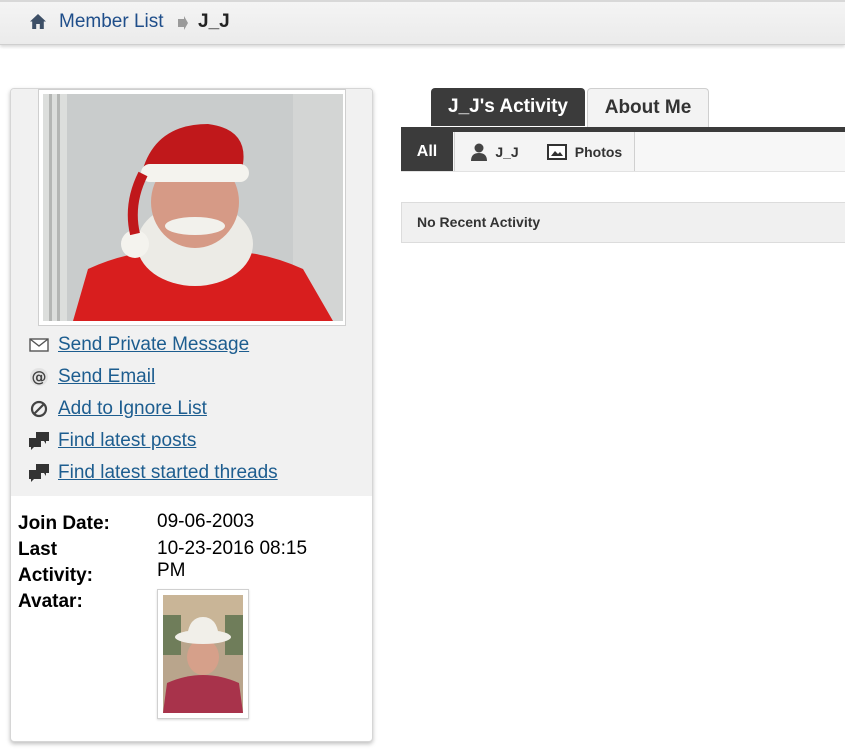  I want to click on profile-photo, so click(193, 207).